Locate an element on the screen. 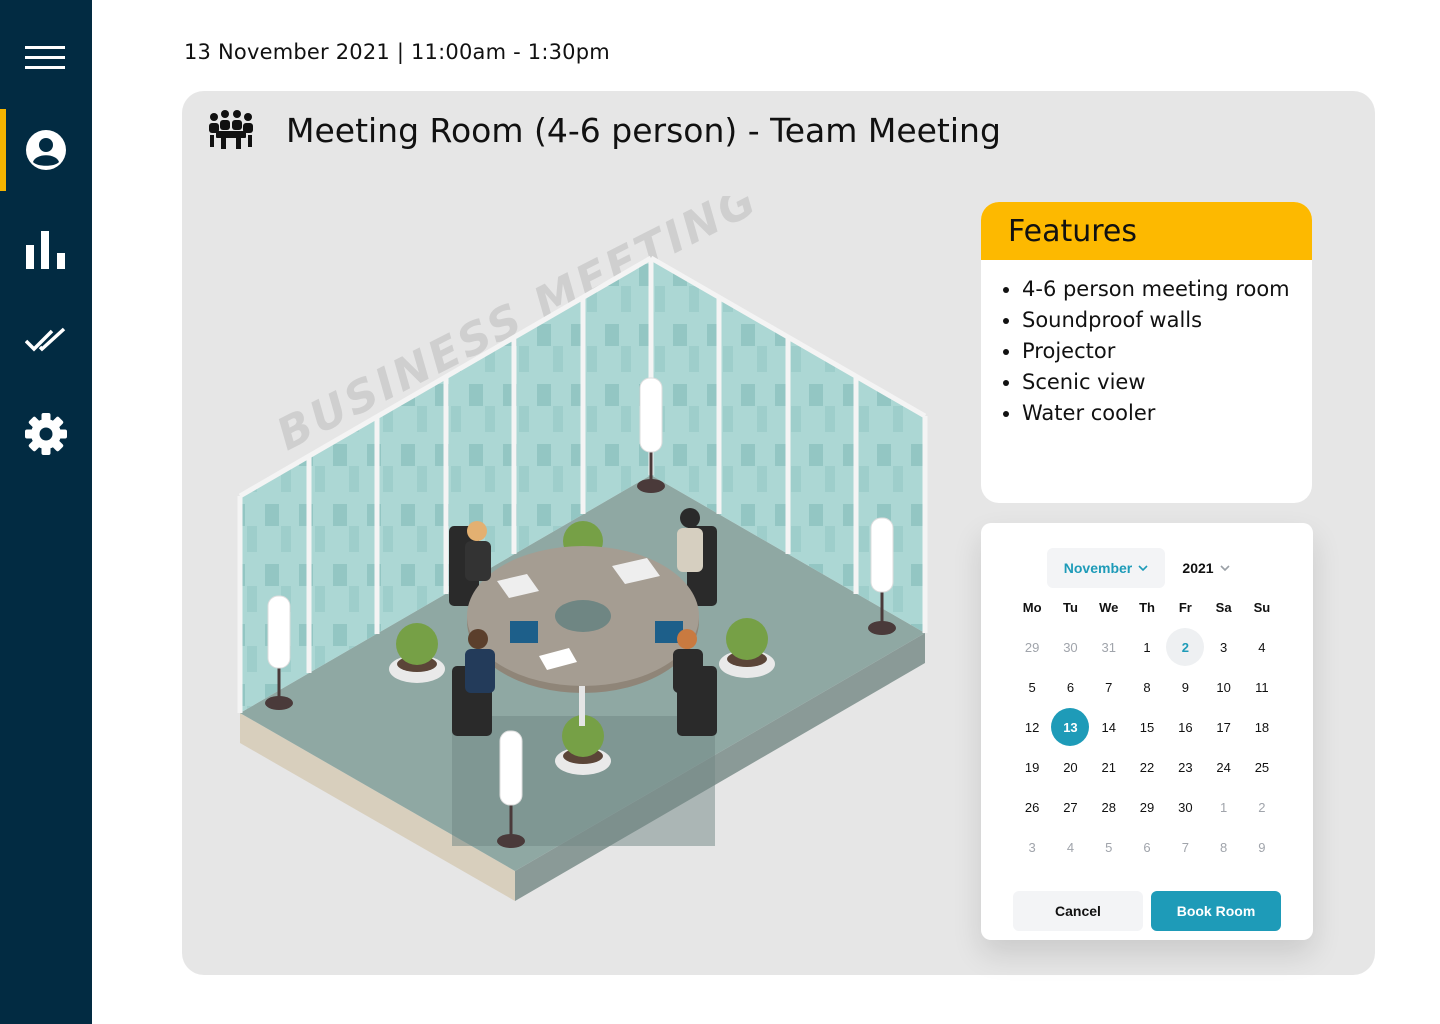  year-select: 2021 is located at coordinates (1206, 568).